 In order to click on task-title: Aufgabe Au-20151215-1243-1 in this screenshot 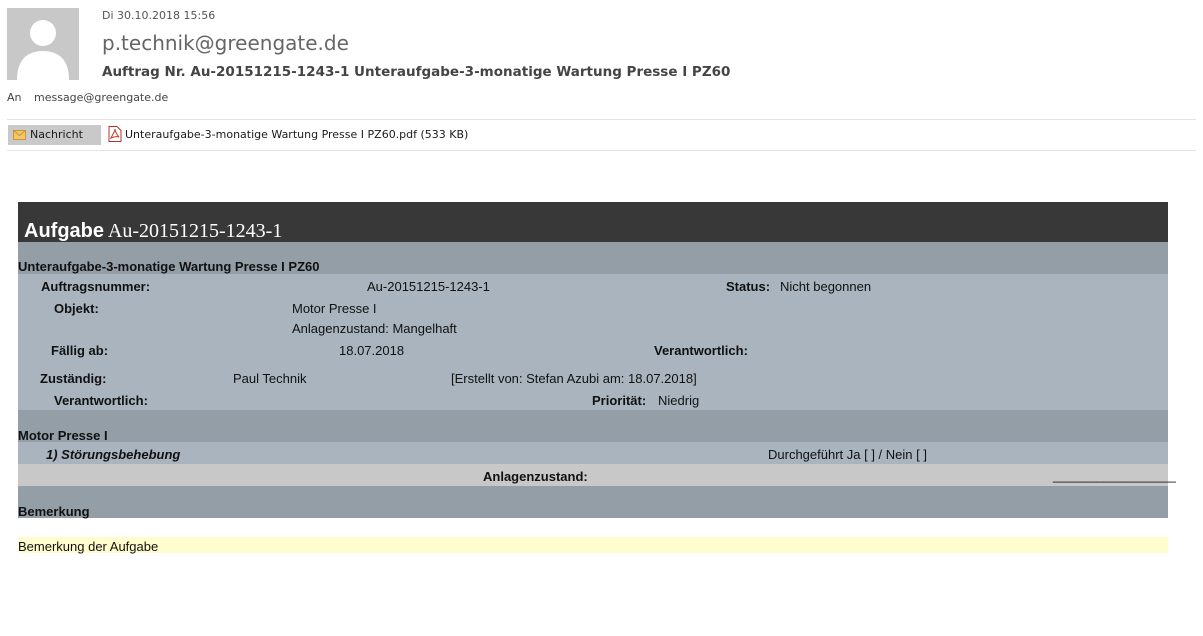, I will do `click(153, 231)`.